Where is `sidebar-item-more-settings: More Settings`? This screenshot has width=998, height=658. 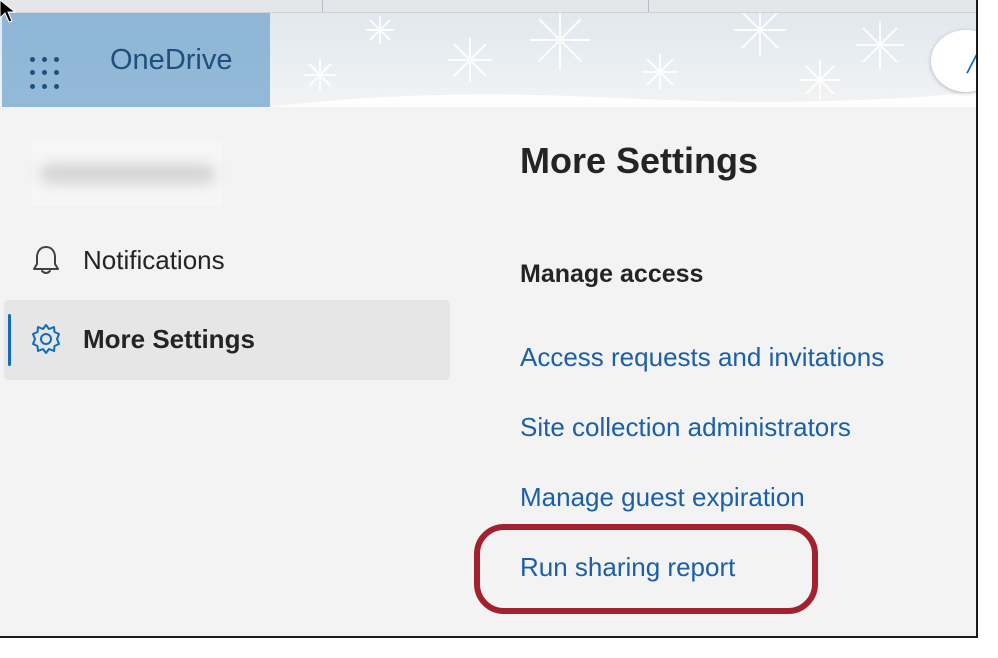 sidebar-item-more-settings: More Settings is located at coordinates (227, 340).